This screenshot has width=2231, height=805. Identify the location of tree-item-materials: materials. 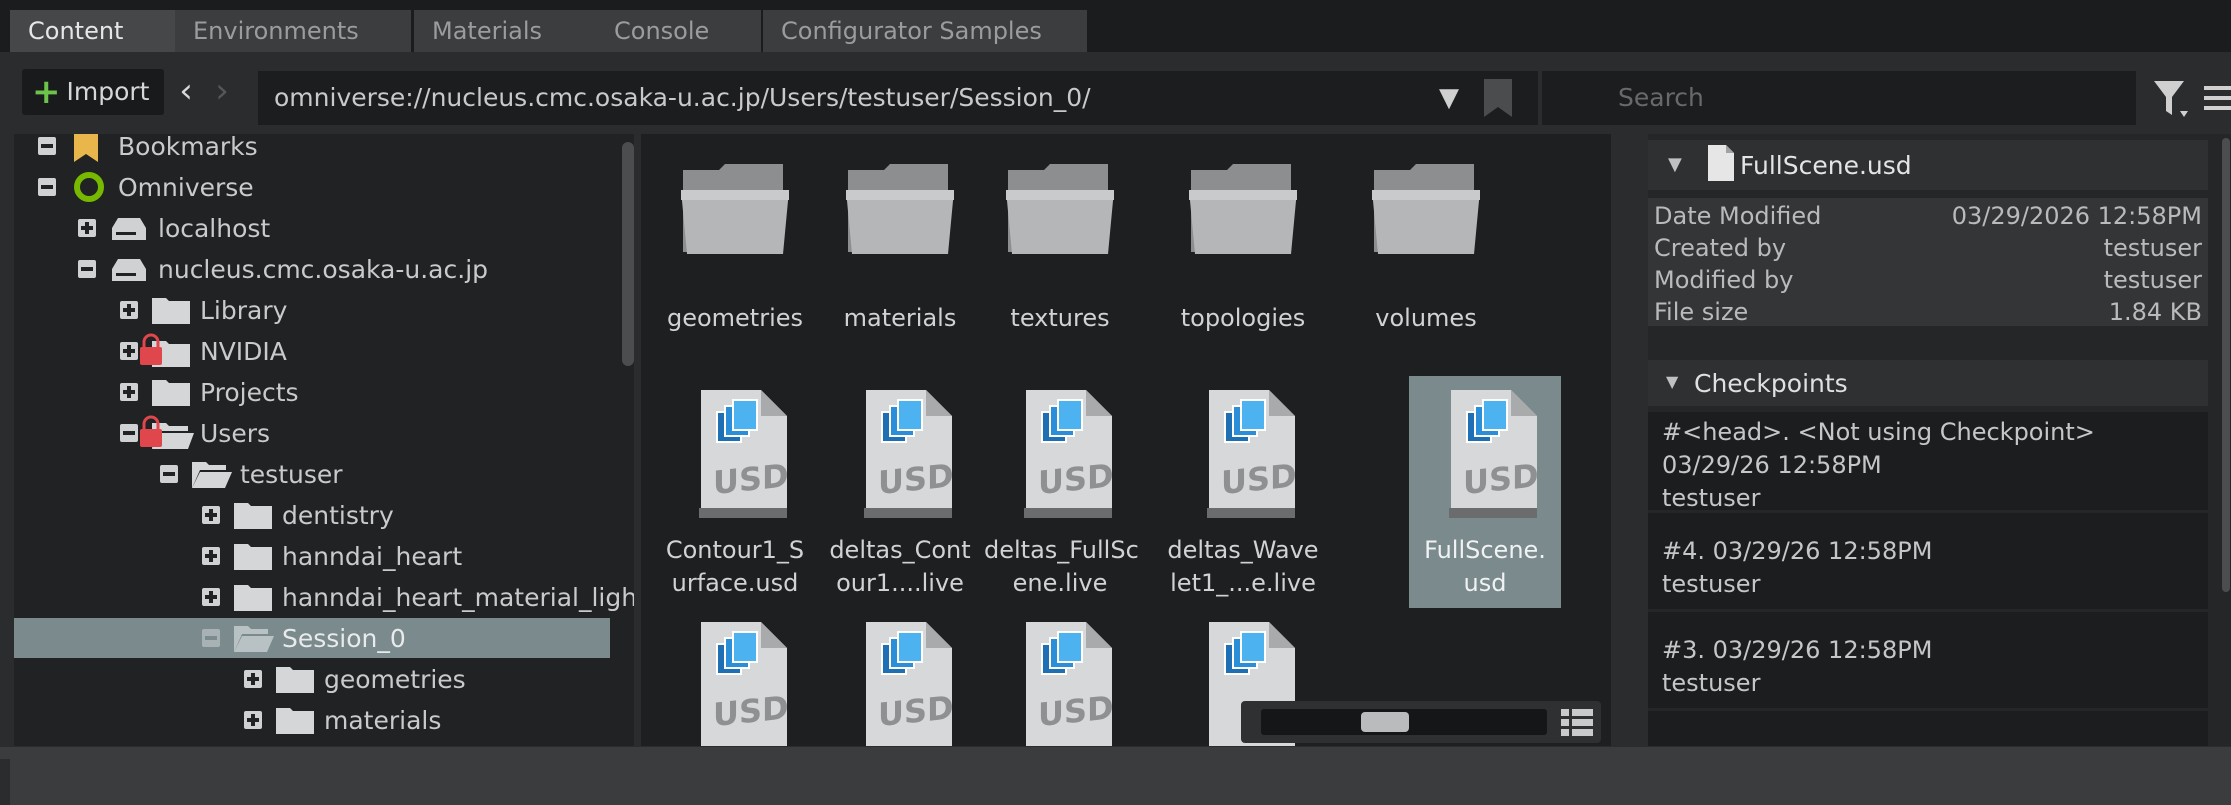
(314, 720).